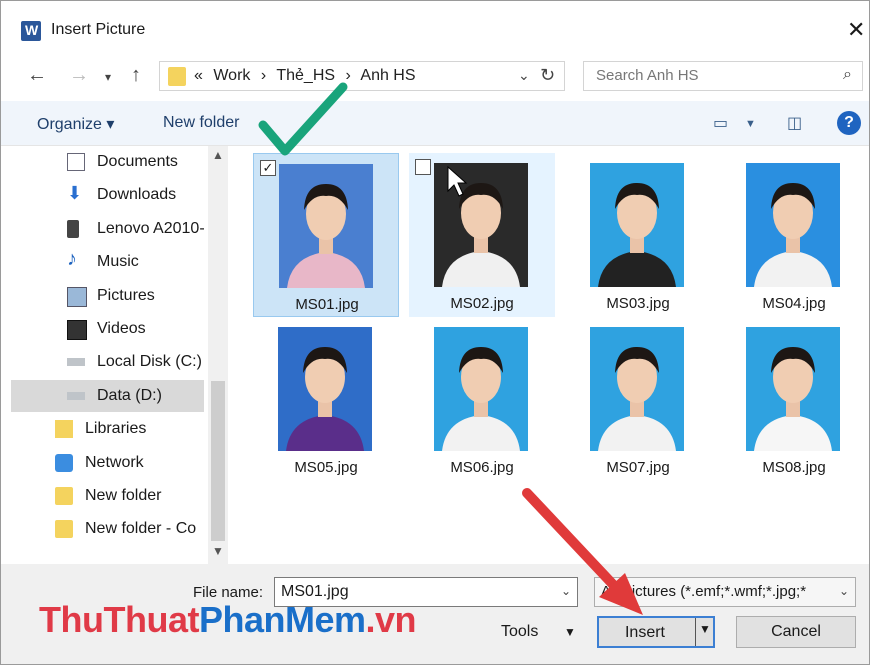 This screenshot has height=666, width=870. Describe the element at coordinates (64, 429) in the screenshot. I see `libraries-icon` at that location.